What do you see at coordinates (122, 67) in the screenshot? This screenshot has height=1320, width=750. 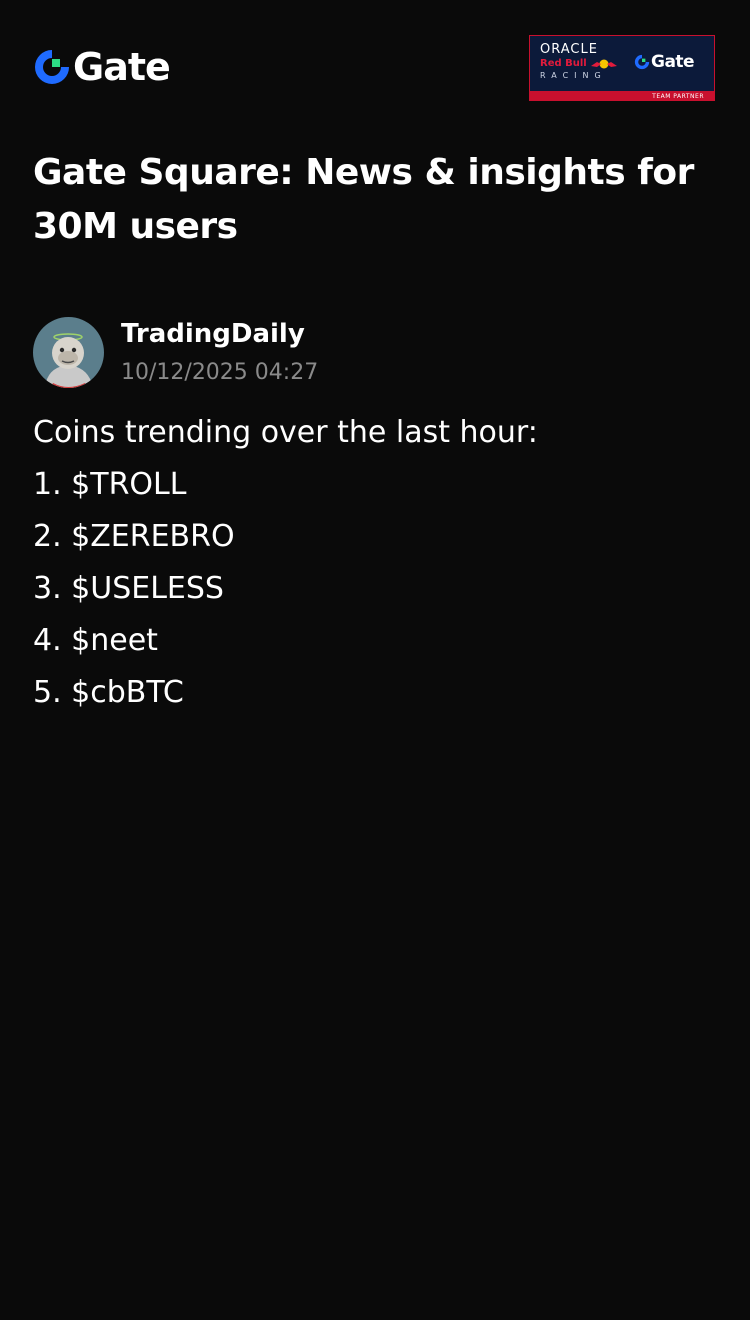 I see `logo-text: Gate` at bounding box center [122, 67].